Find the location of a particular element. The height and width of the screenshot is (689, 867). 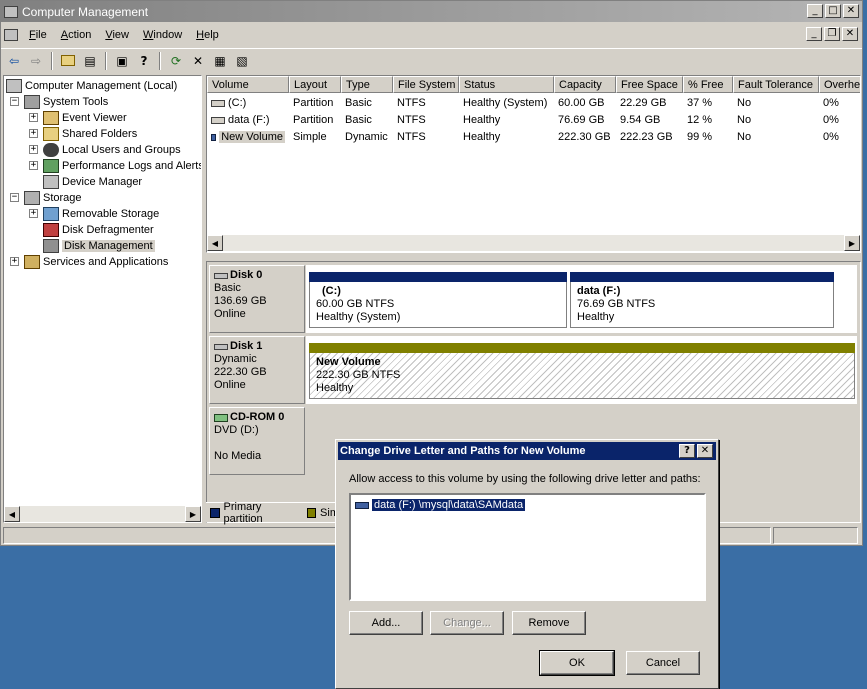

menu-help: Help is located at coordinates (207, 35).